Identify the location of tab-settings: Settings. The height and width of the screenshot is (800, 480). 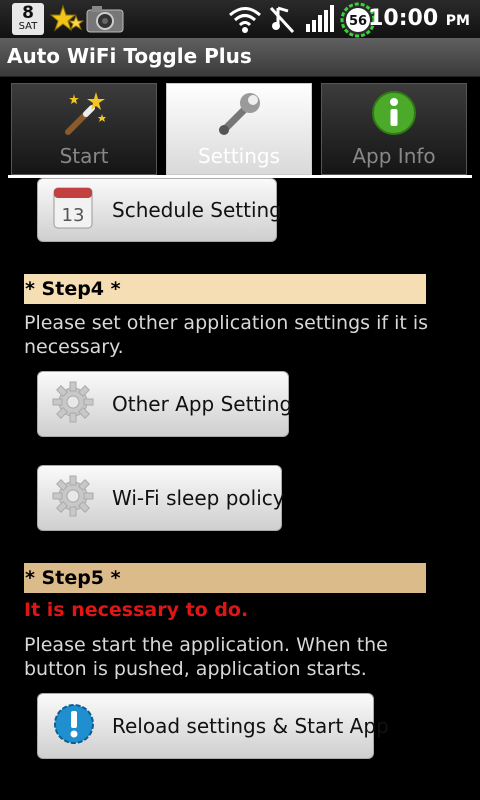
(239, 129).